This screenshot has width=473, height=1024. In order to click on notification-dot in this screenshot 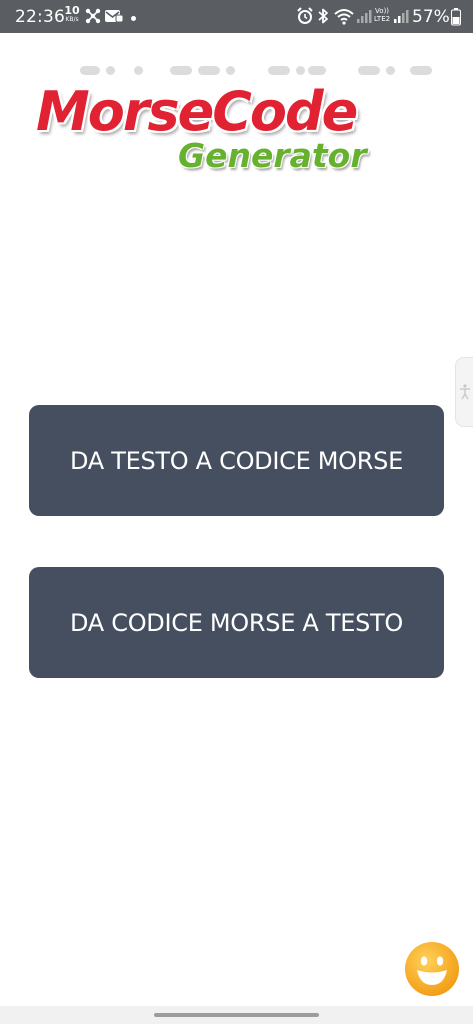, I will do `click(133, 18)`.